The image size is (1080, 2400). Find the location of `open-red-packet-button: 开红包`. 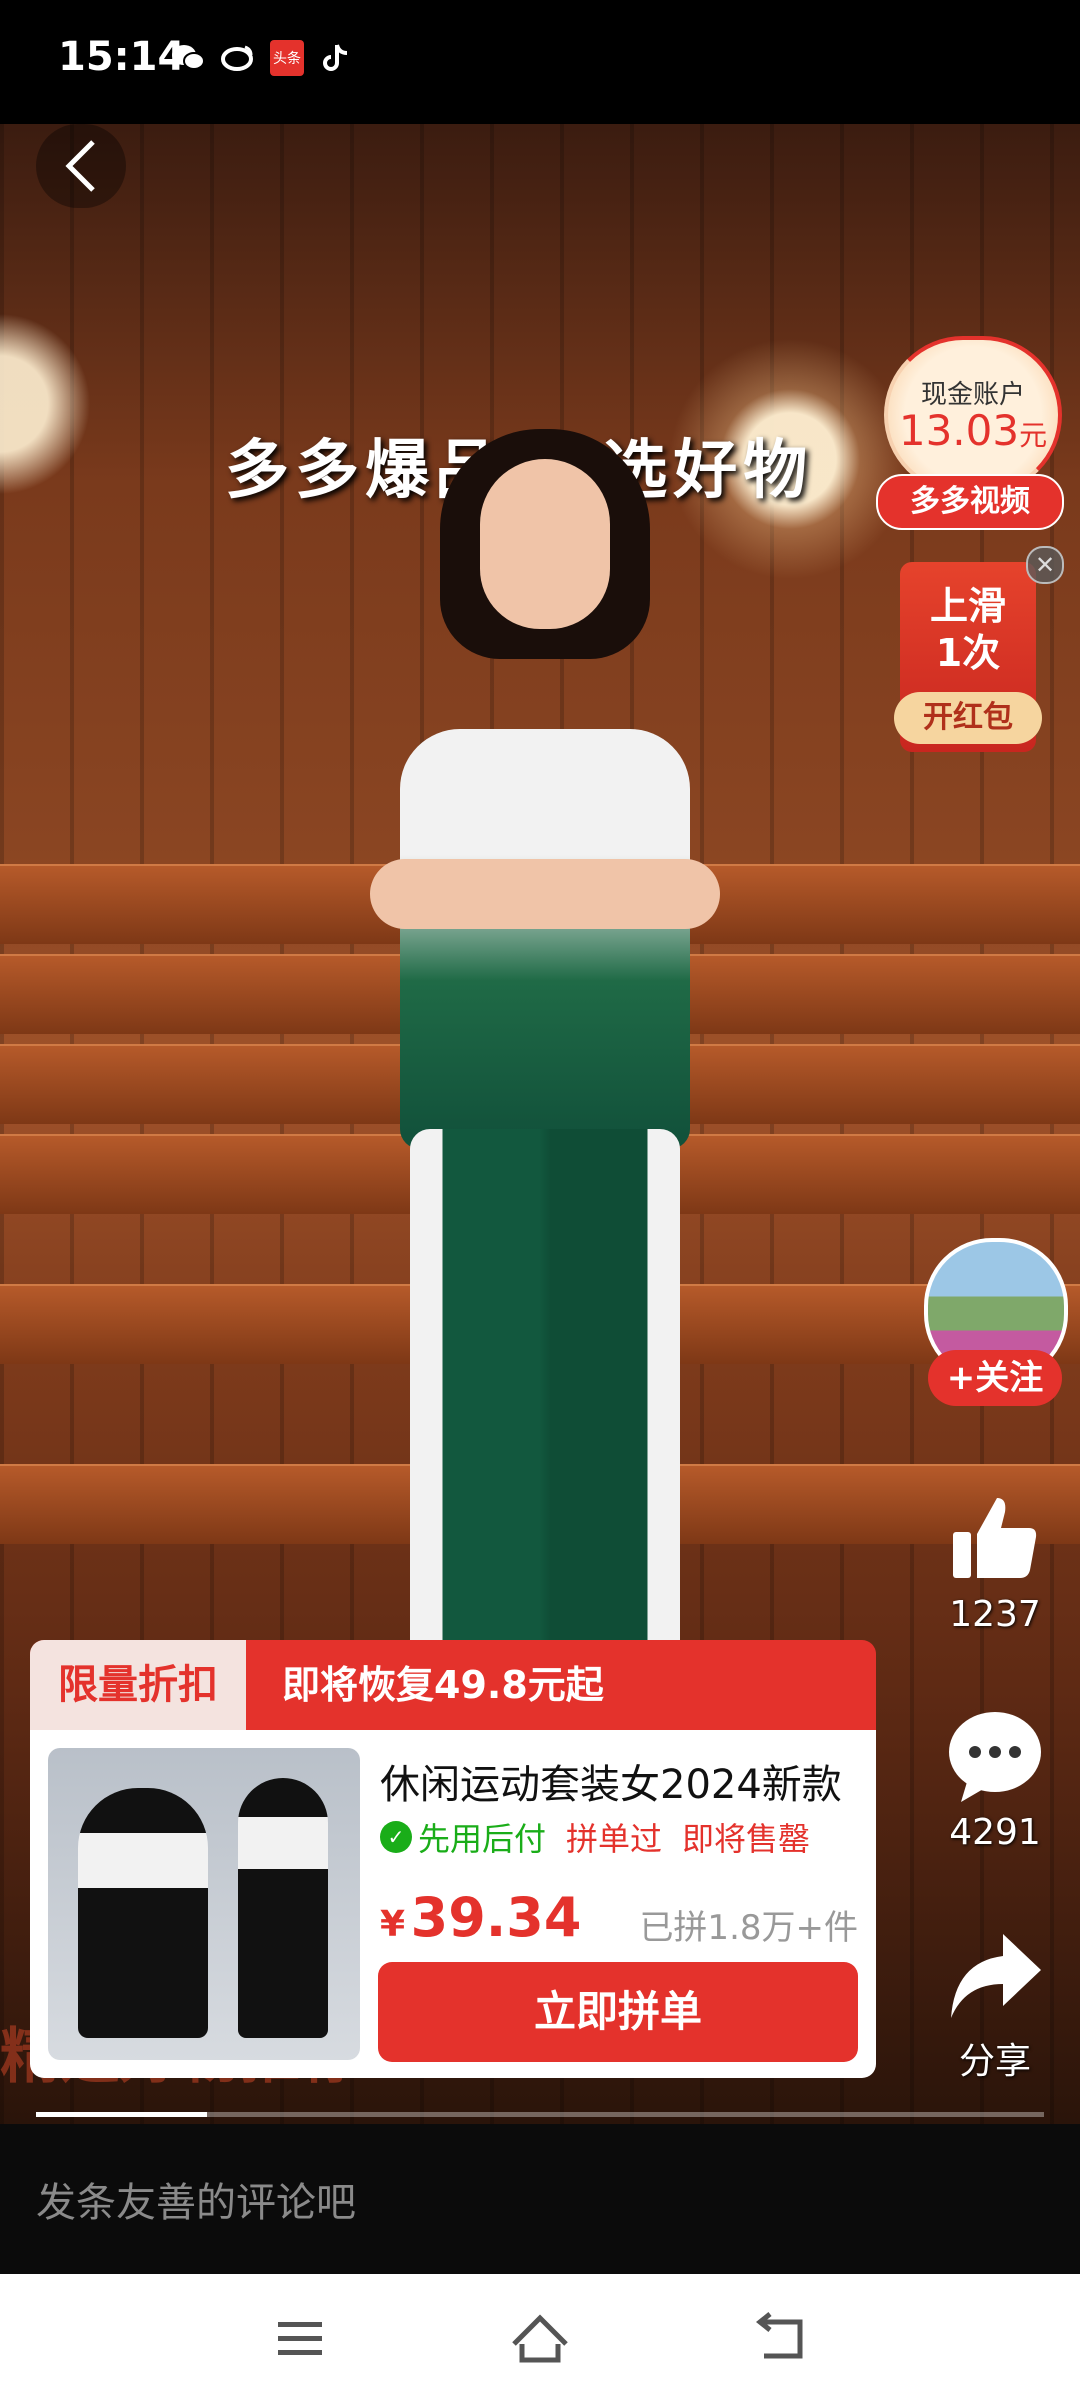

open-red-packet-button: 开红包 is located at coordinates (968, 718).